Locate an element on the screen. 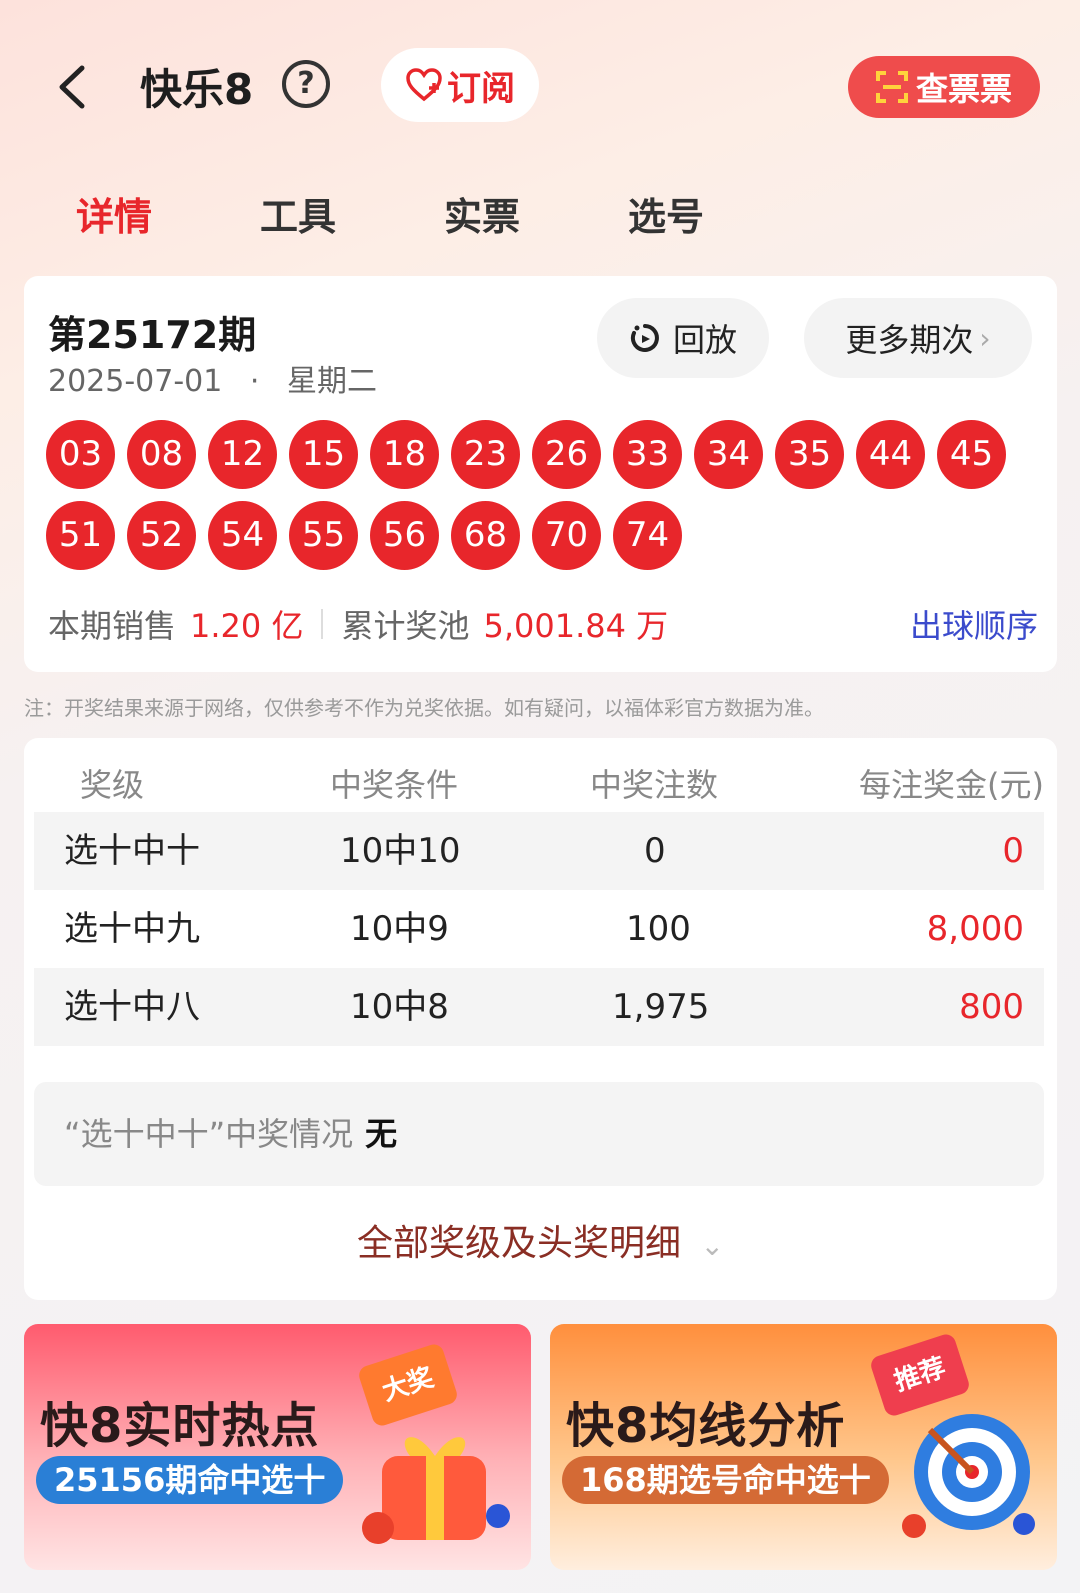  number-ball: 33 is located at coordinates (647, 454).